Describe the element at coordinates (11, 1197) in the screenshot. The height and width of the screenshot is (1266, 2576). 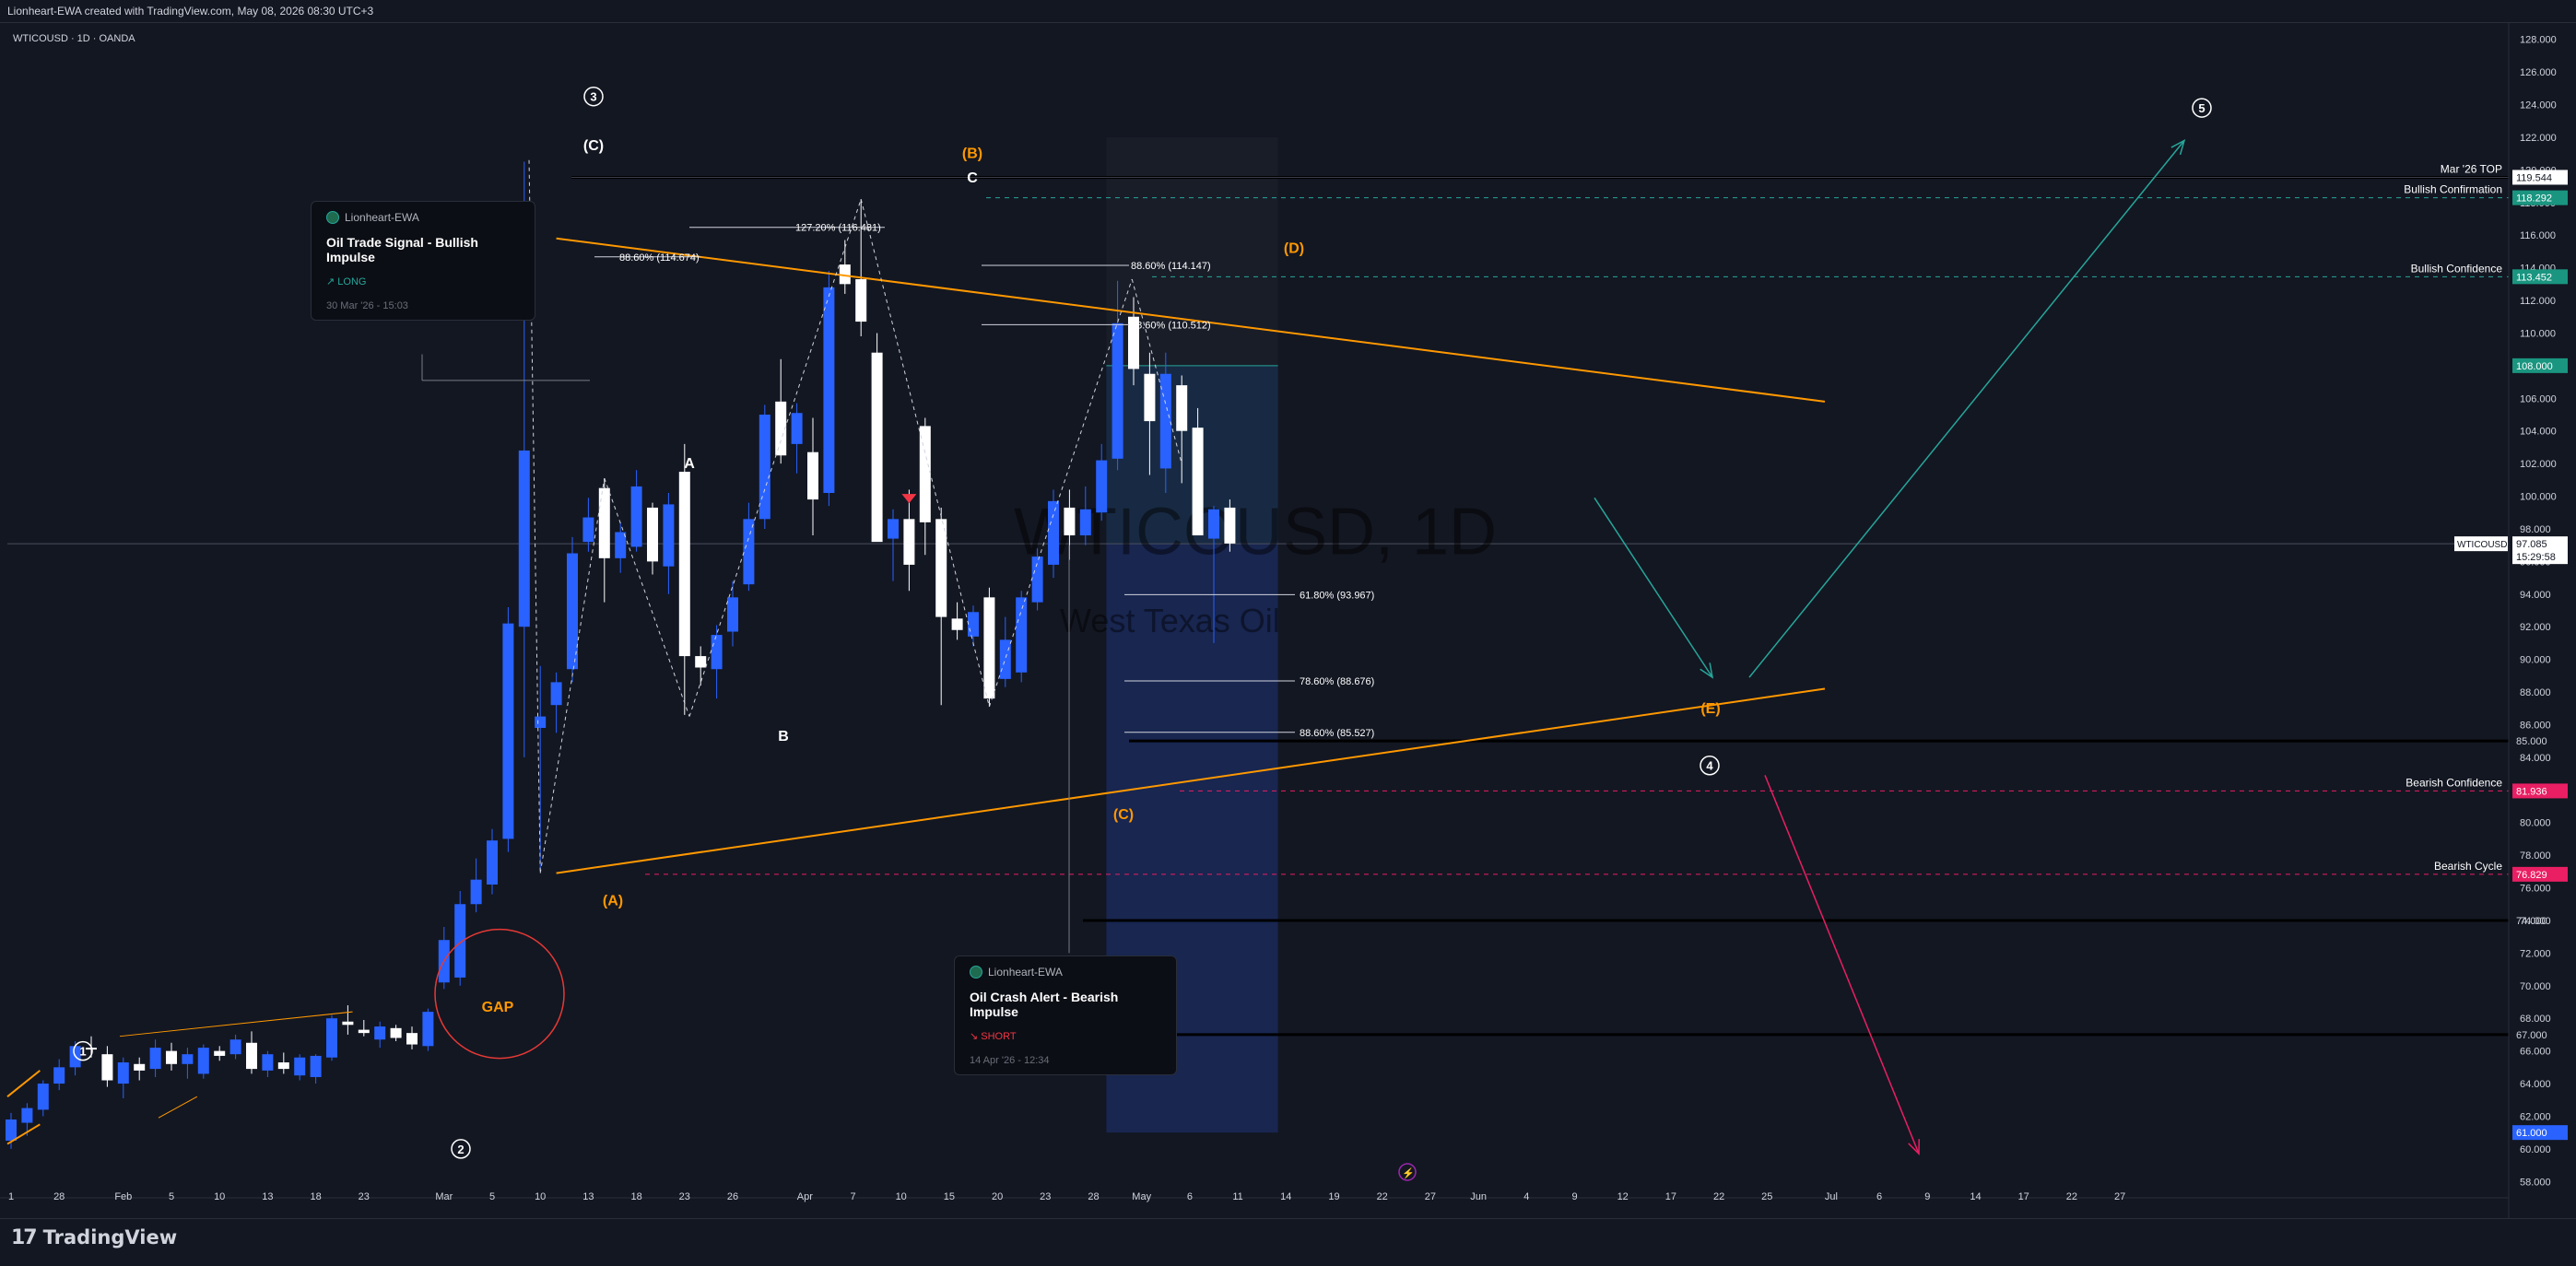
I see `time-tick-label: 1` at that location.